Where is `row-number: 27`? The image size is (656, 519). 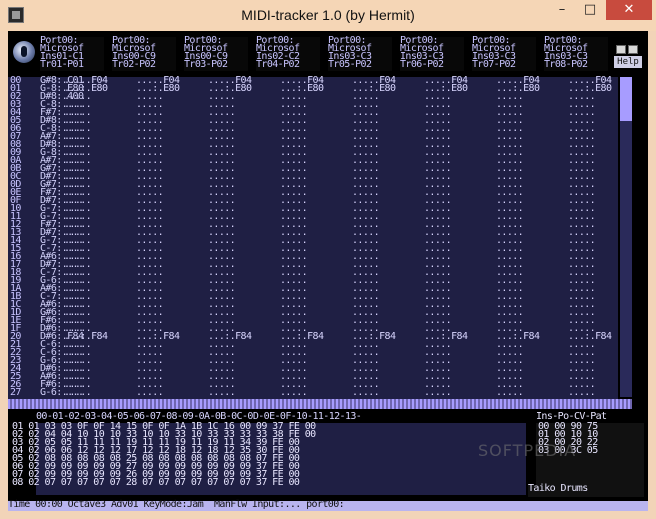 row-number: 27 is located at coordinates (15, 392).